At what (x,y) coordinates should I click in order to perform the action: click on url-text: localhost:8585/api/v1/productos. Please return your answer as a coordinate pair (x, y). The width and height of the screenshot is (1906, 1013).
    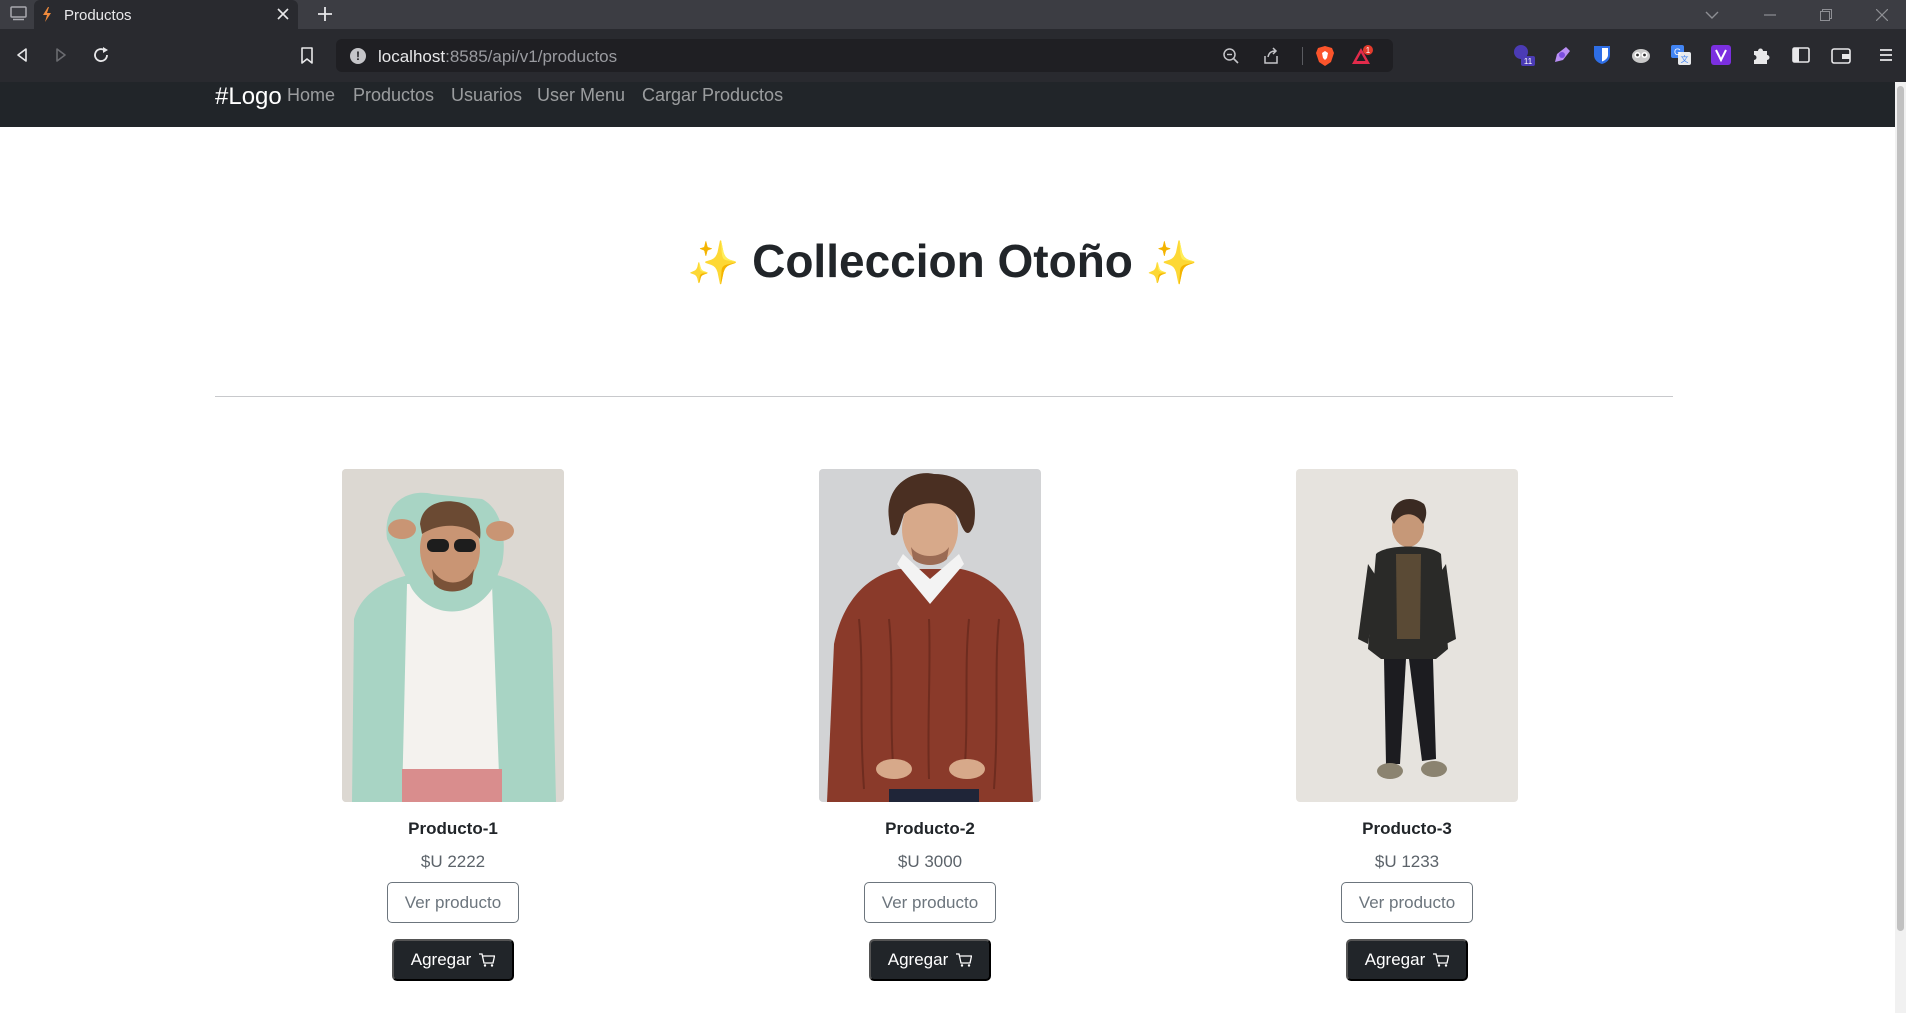
    Looking at the image, I should click on (497, 57).